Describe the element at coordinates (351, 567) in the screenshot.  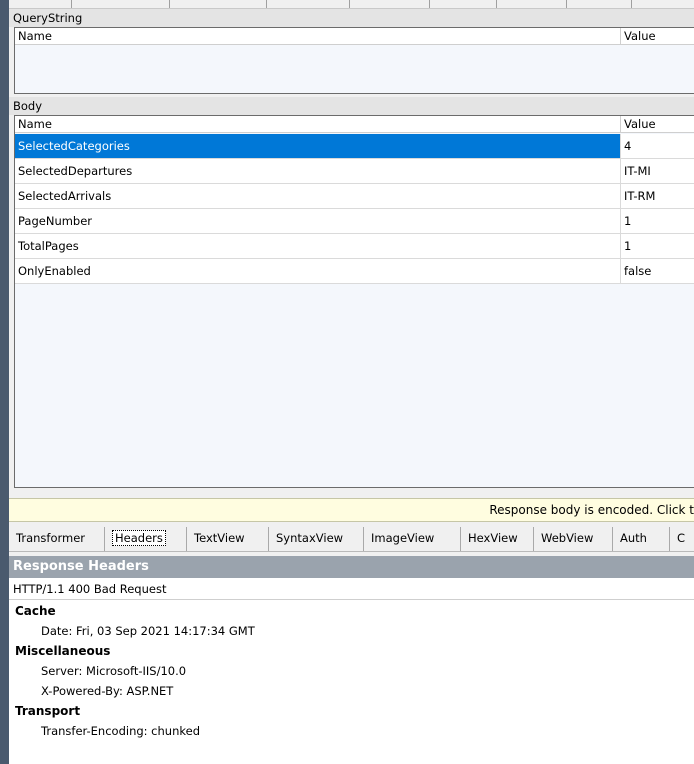
I see `response-headers-title: Response Headers` at that location.